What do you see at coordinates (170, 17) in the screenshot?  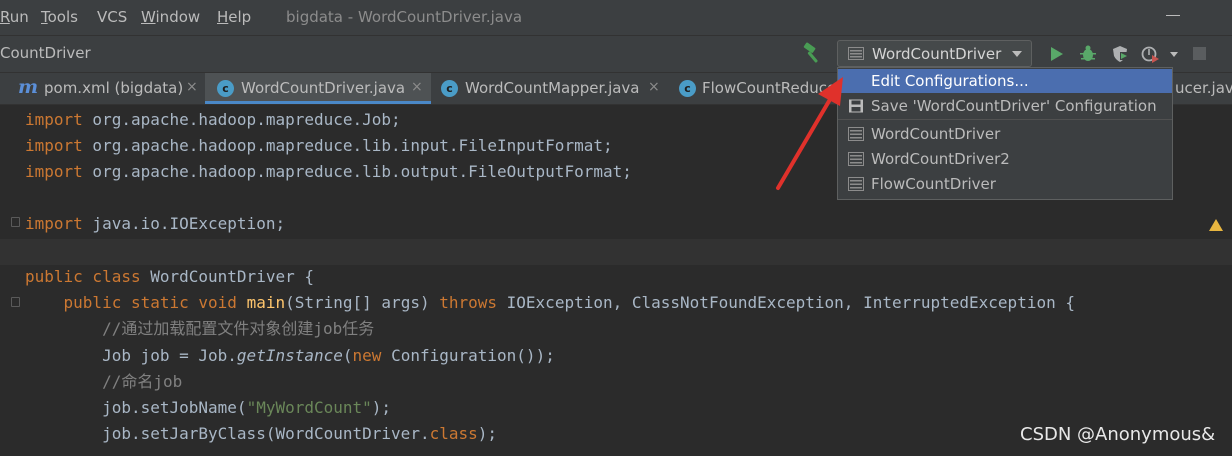 I see `menu-window: Window` at bounding box center [170, 17].